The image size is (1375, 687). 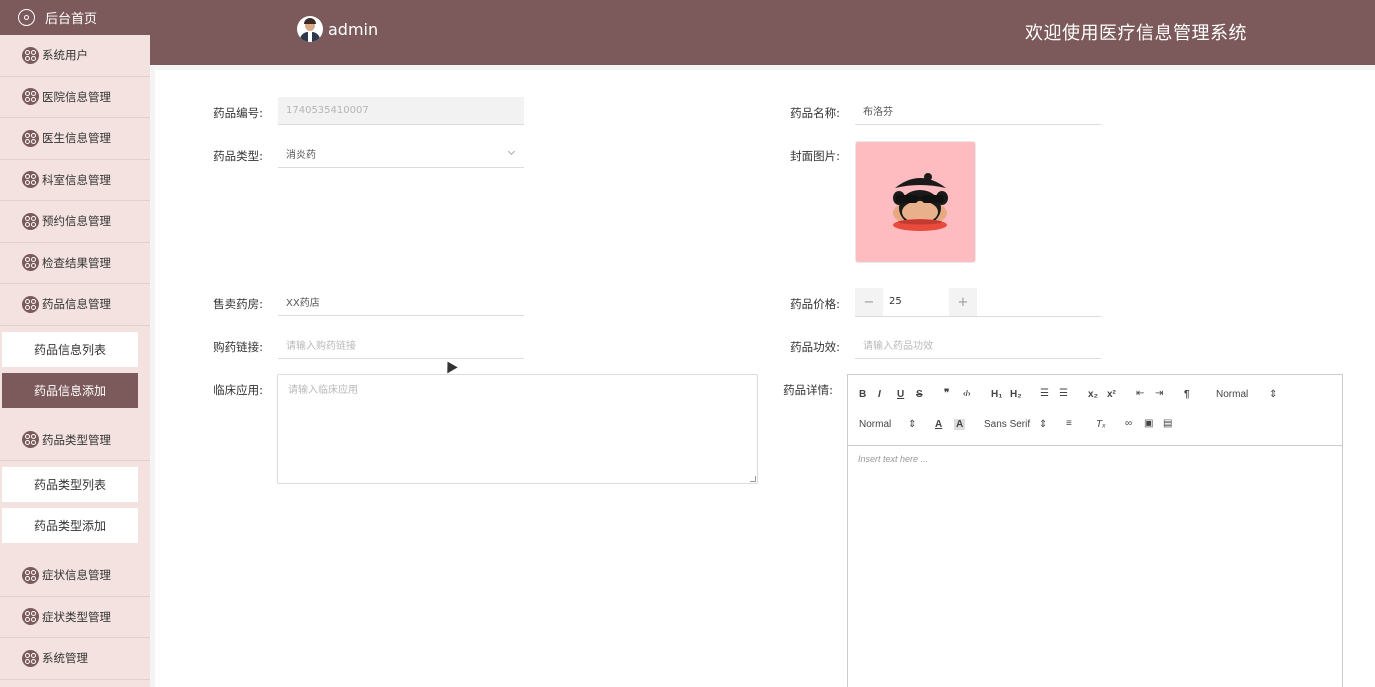 What do you see at coordinates (238, 304) in the screenshot?
I see `pharmacy-label: 售卖药房:` at bounding box center [238, 304].